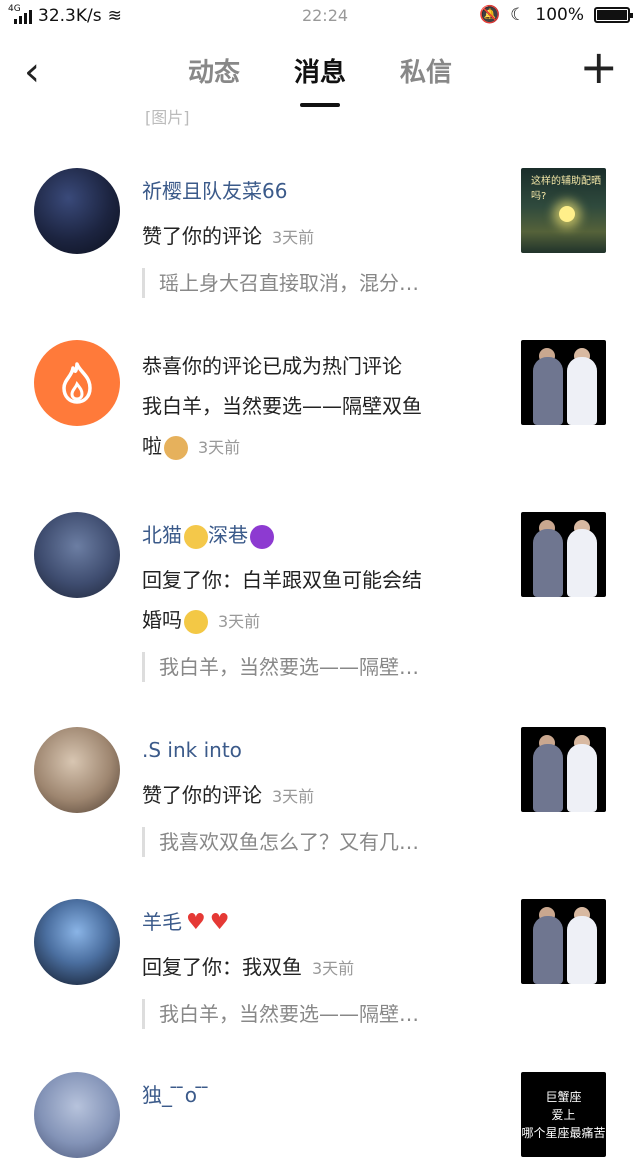 This screenshot has height=1158, width=640. What do you see at coordinates (321, 535) in the screenshot?
I see `username: 北猫 深巷` at bounding box center [321, 535].